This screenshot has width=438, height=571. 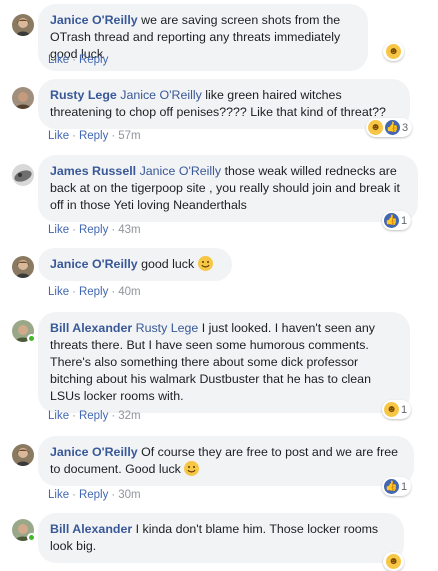 I want to click on timestamp: 30m, so click(x=129, y=495).